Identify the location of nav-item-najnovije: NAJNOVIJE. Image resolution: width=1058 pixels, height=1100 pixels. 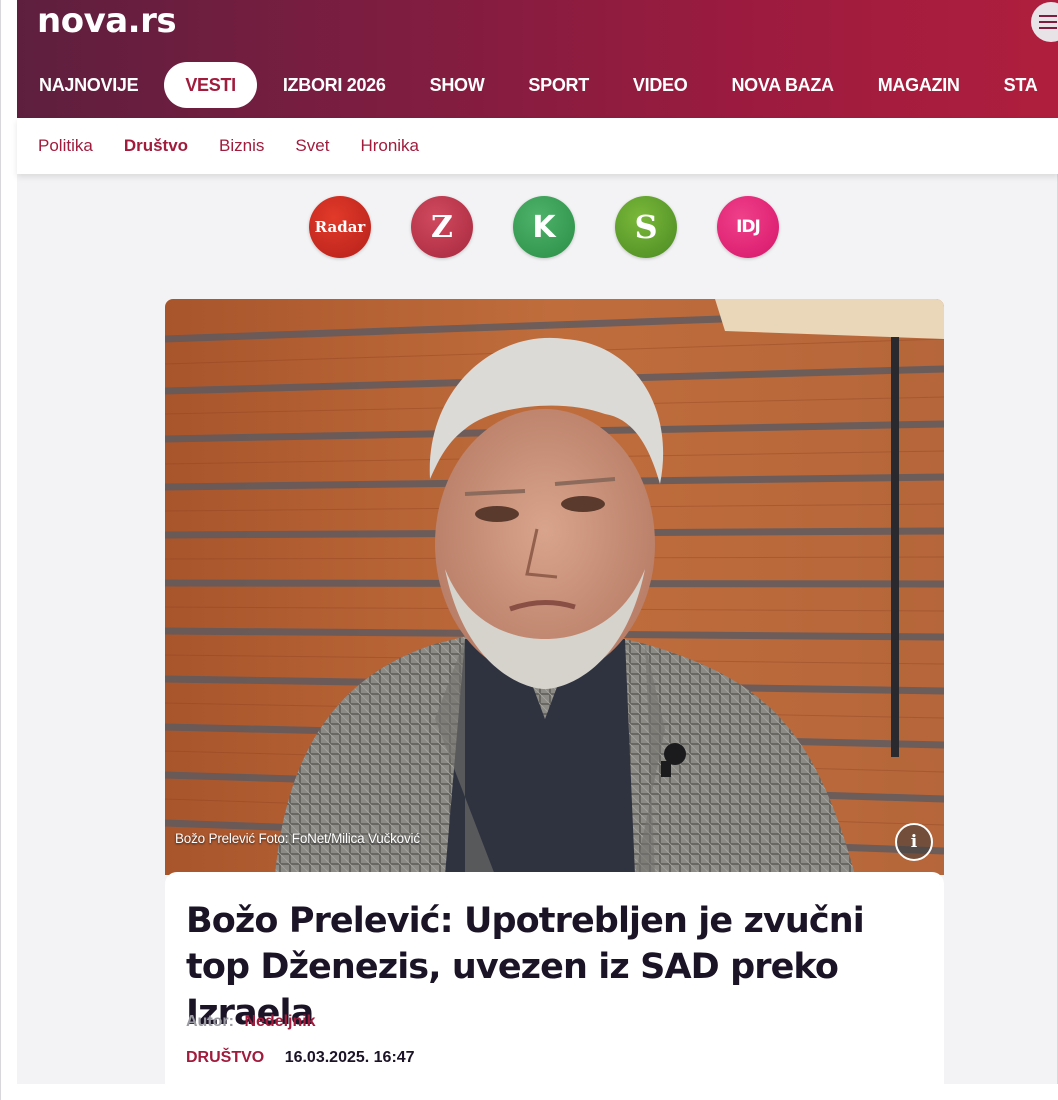
(88, 85).